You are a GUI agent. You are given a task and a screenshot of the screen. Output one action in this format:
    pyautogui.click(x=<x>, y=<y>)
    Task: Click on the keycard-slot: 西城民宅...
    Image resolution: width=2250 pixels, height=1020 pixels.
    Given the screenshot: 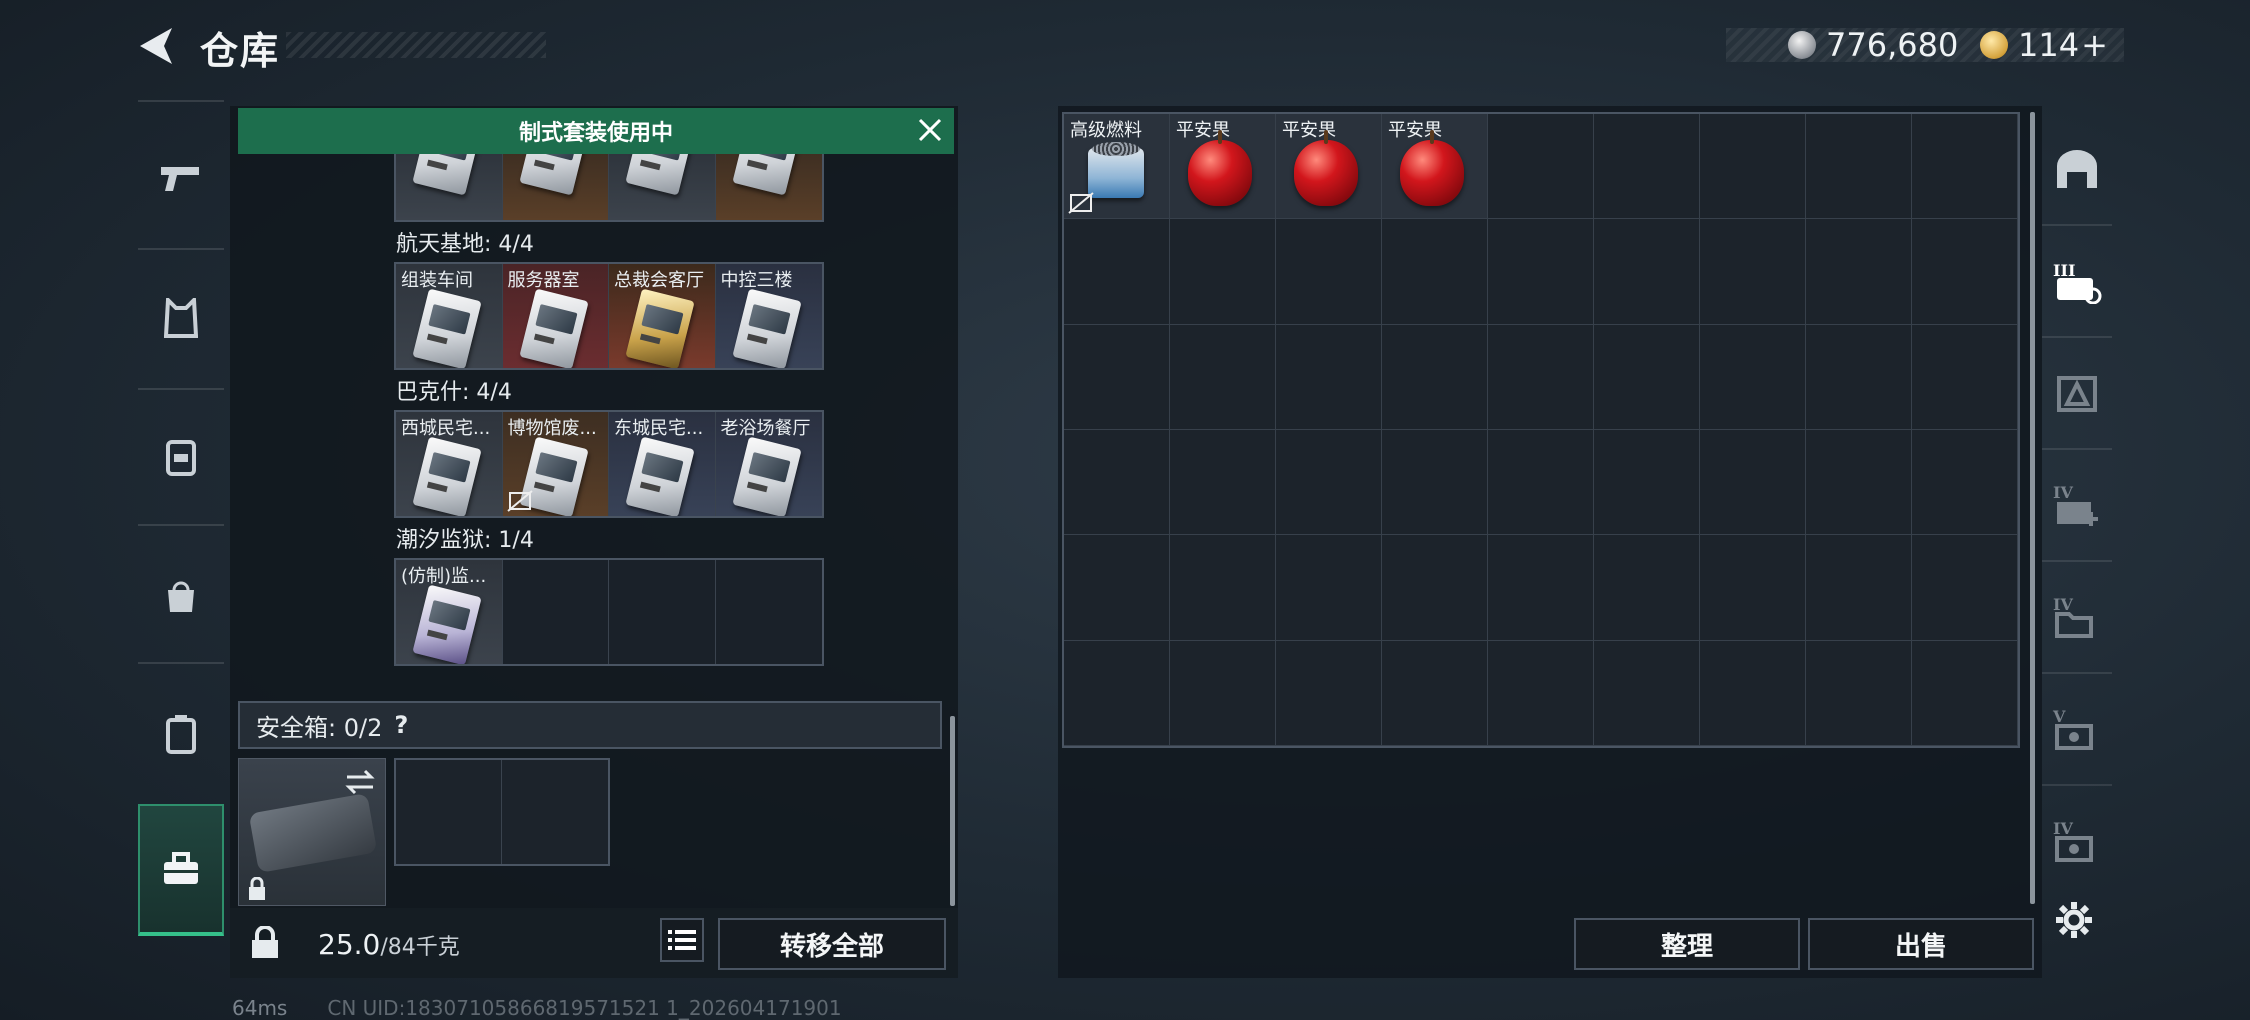 What is the action you would take?
    pyautogui.click(x=449, y=464)
    